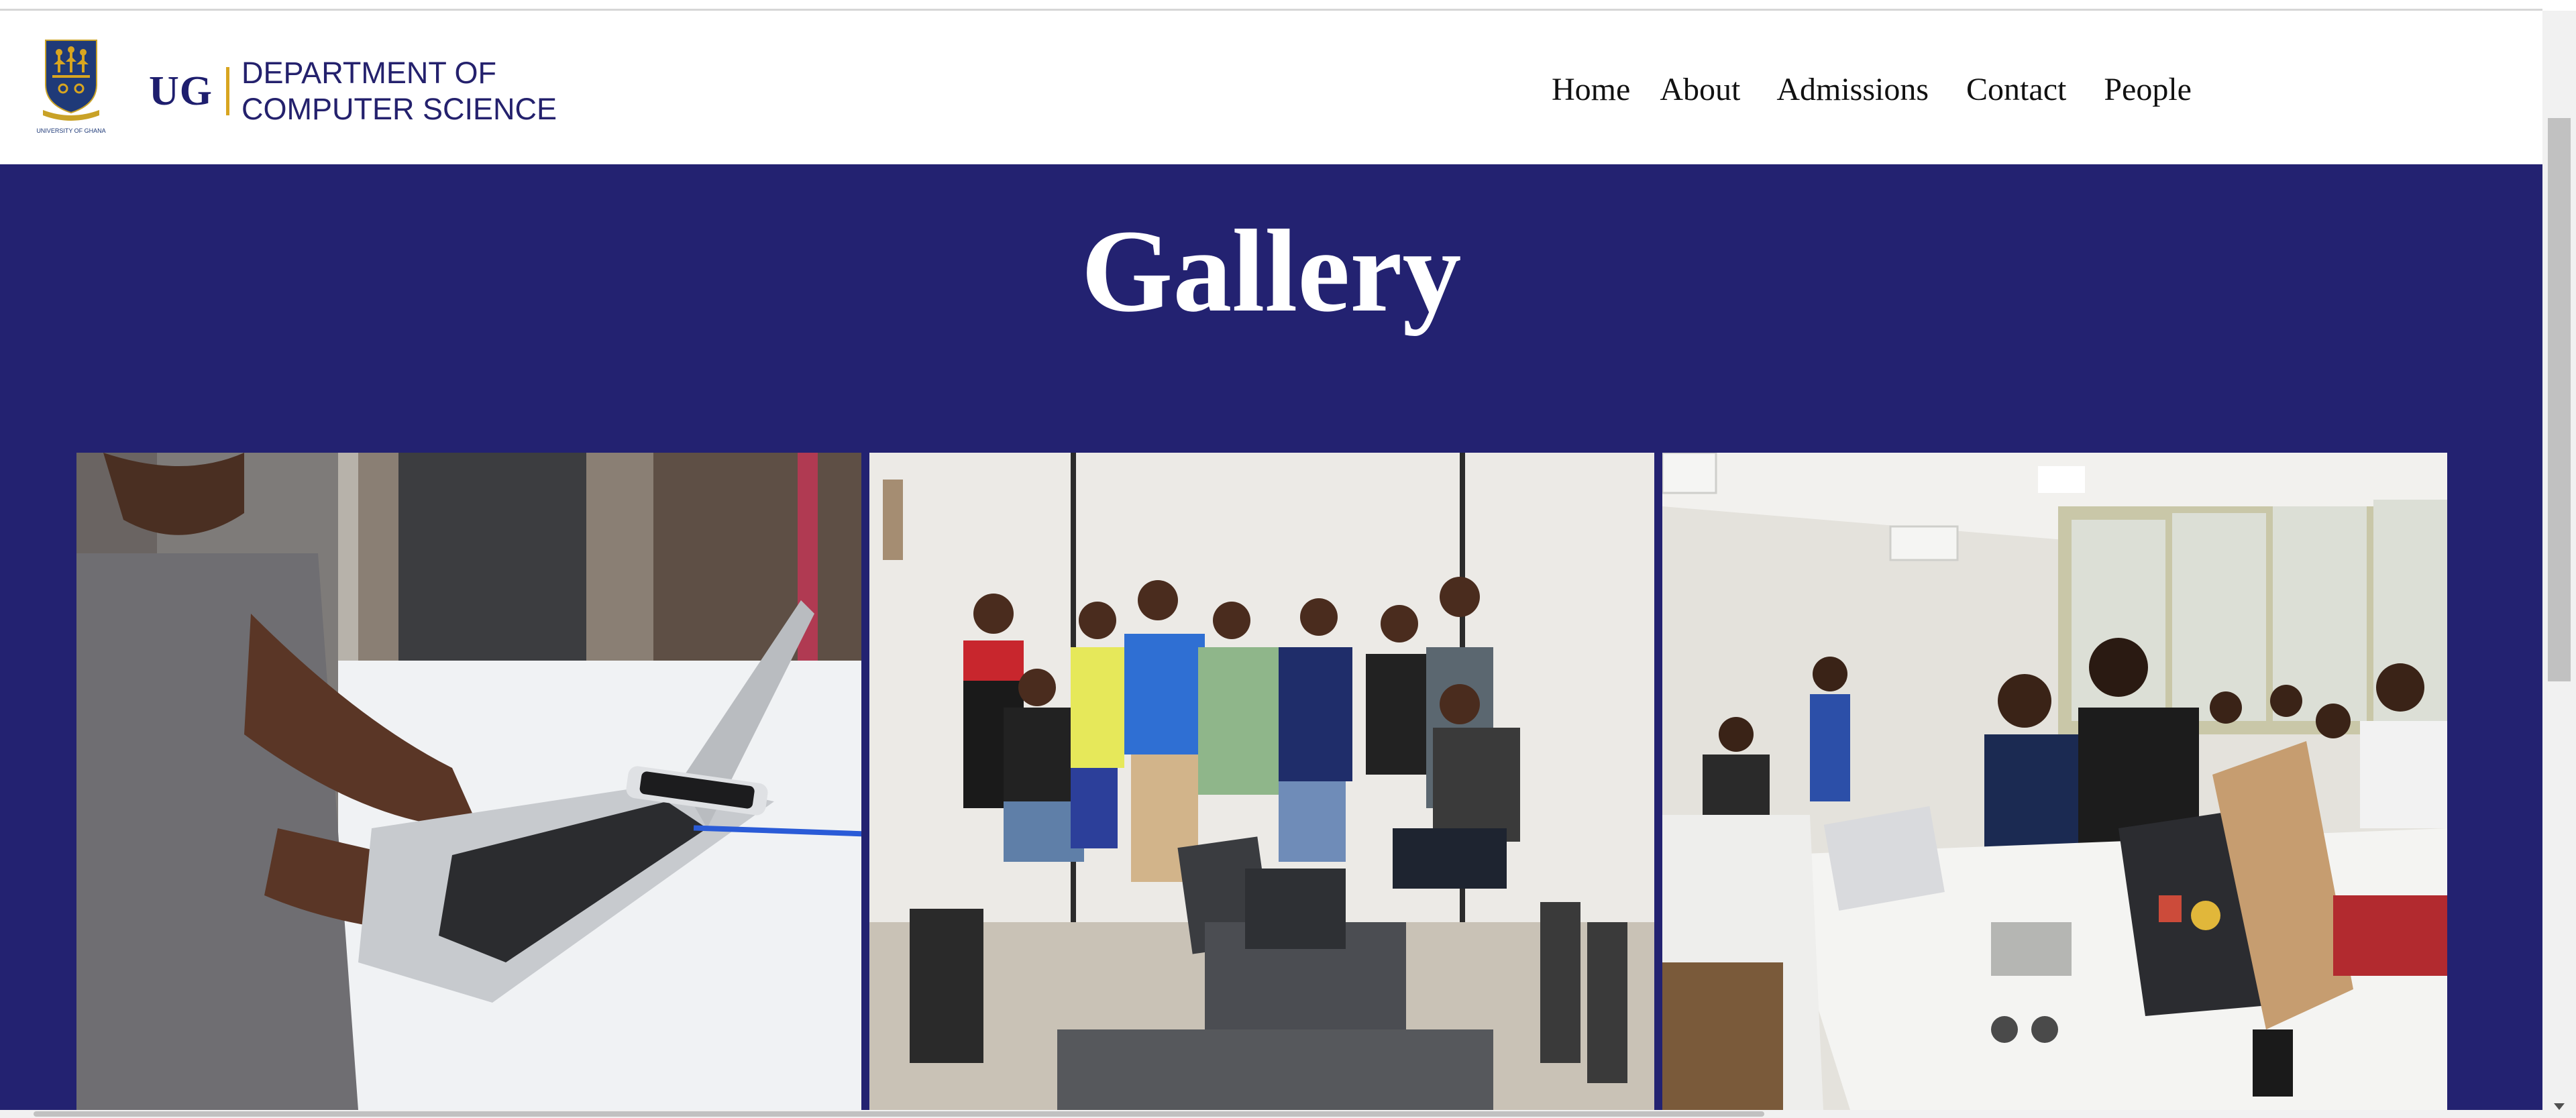  I want to click on page-title: Gallery, so click(1271, 271).